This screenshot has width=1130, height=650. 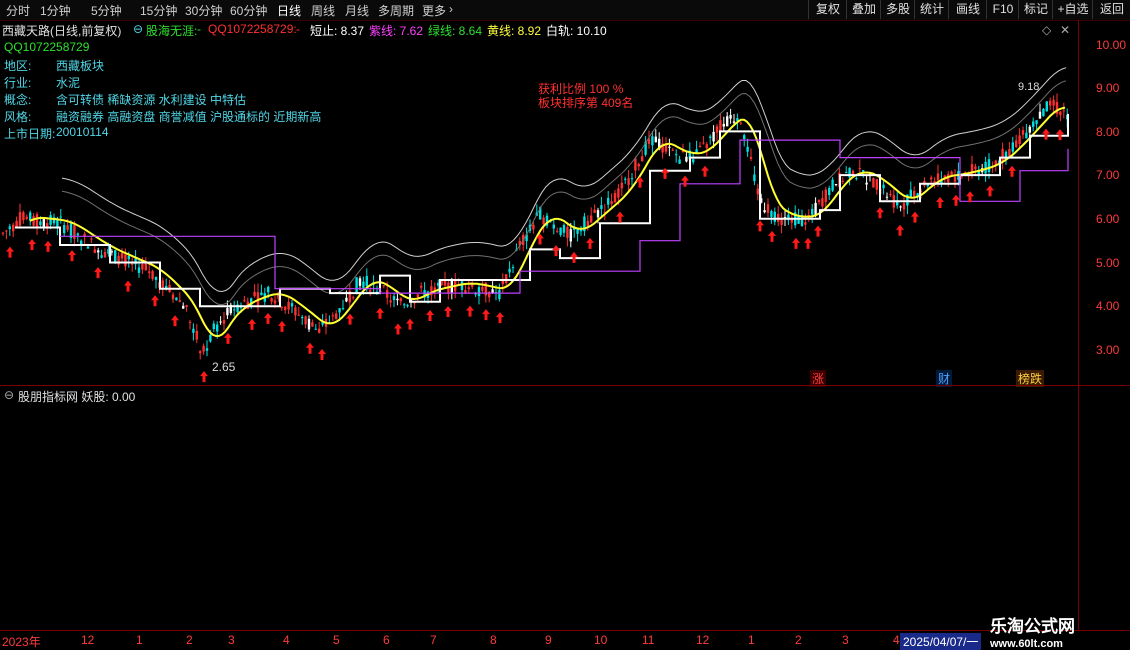 I want to click on add-watchlist-button: +自选, so click(x=1072, y=9).